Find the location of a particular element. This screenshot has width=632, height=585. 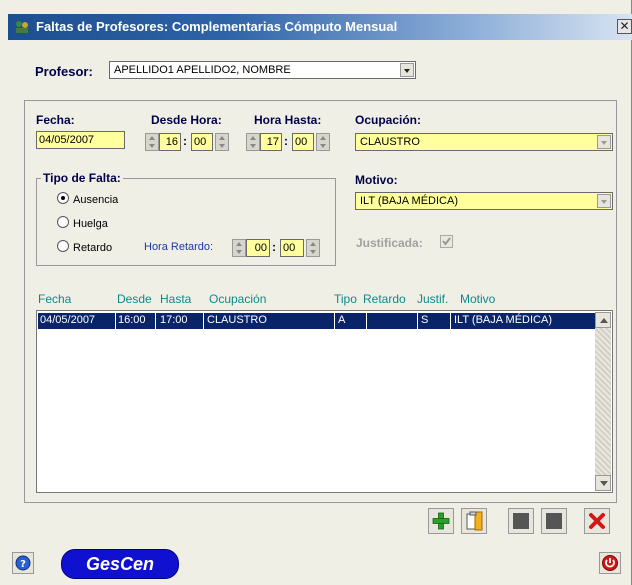

scroll-down-icon is located at coordinates (603, 483).